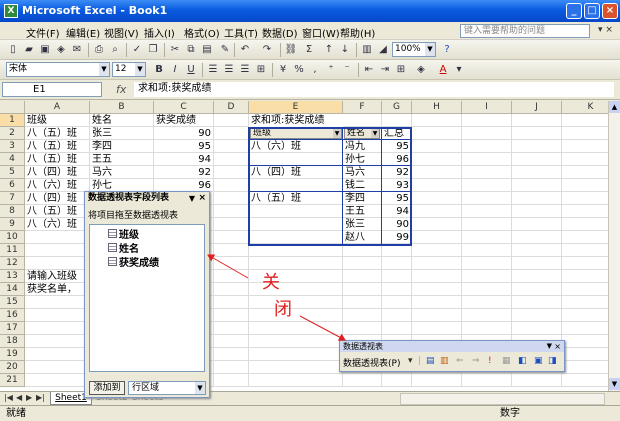 The width and height of the screenshot is (620, 421). I want to click on arrow-to-pivot-toolbar, so click(322, 328).